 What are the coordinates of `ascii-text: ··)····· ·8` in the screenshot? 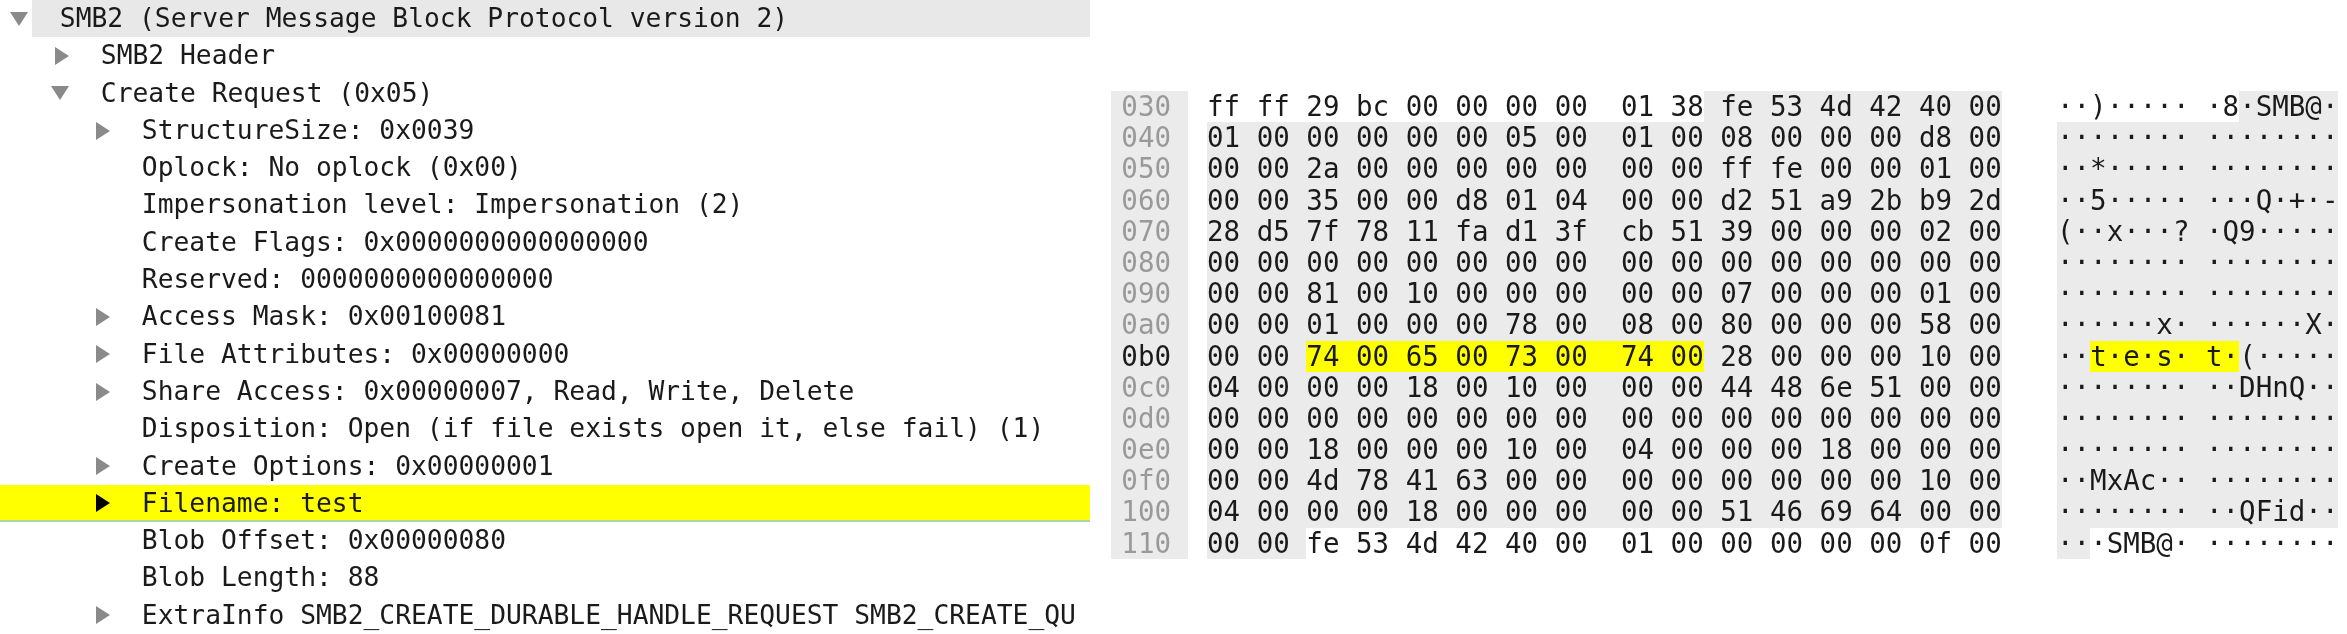 It's located at (2148, 107).